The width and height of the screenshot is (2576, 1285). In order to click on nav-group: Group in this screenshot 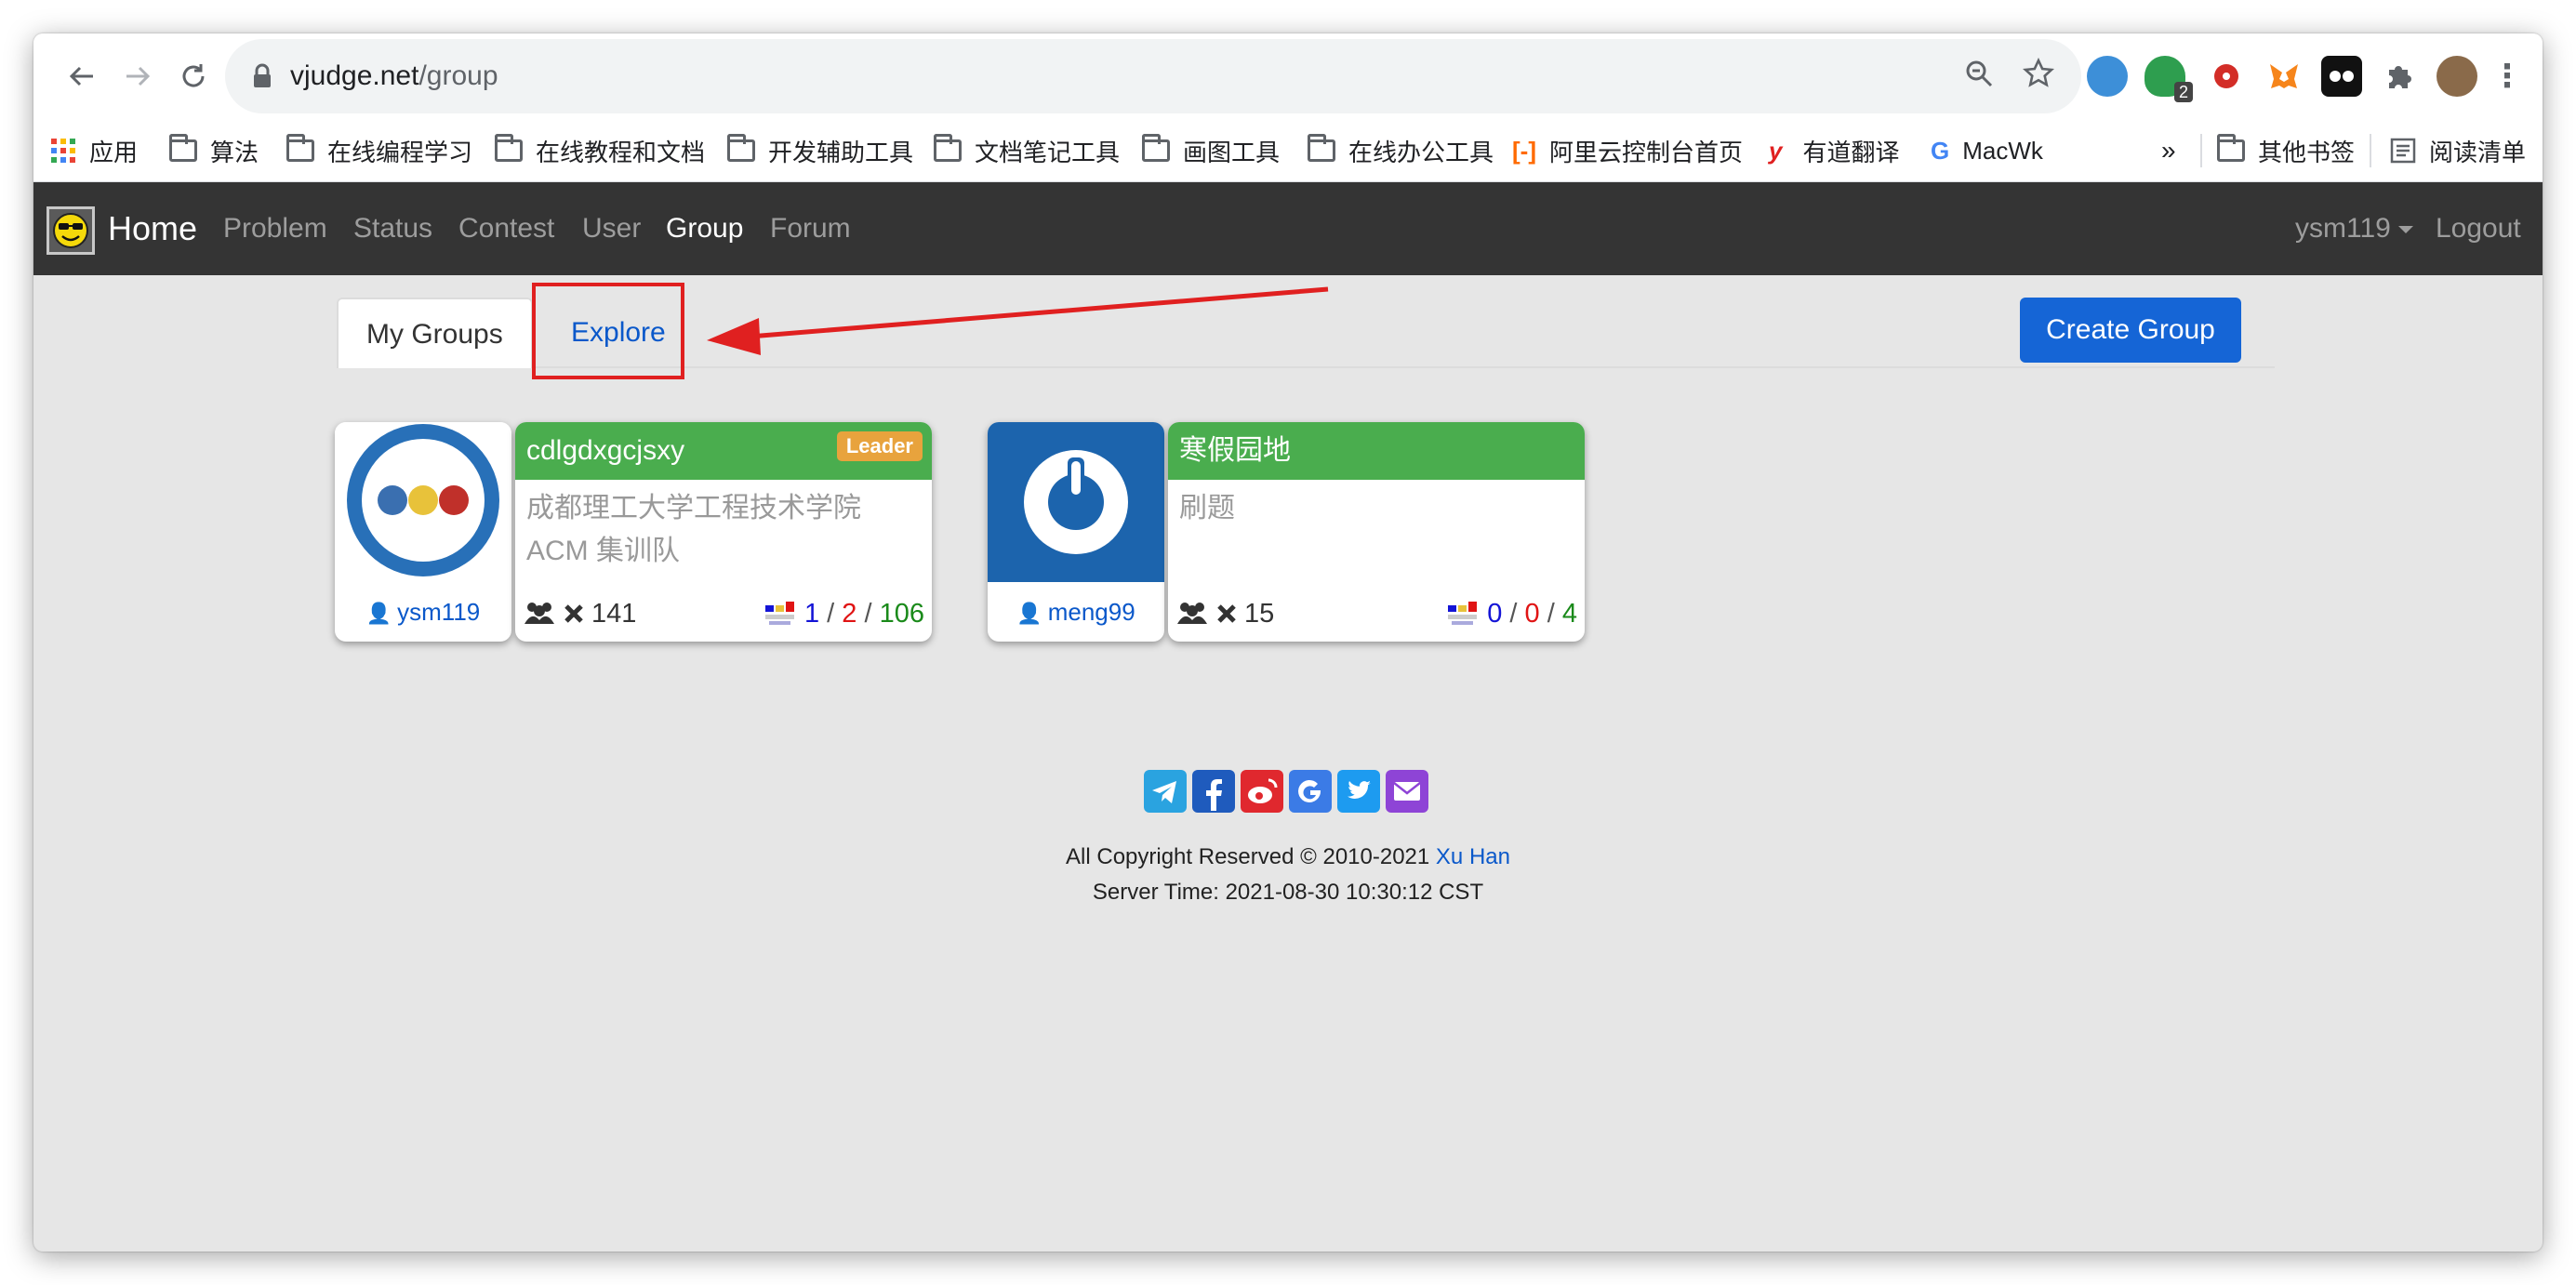, I will do `click(704, 228)`.